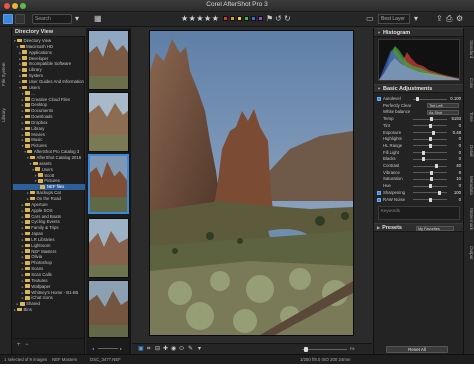  What do you see at coordinates (49, 76) in the screenshot?
I see `tree-item: ▸ System` at bounding box center [49, 76].